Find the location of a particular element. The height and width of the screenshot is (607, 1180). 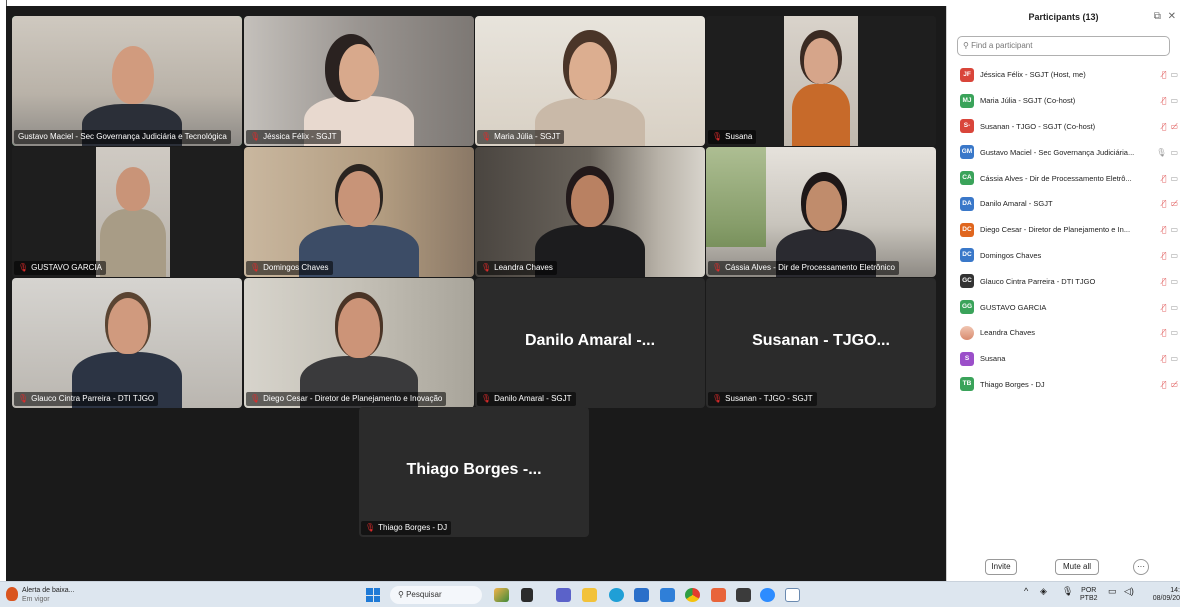

mic-icon: 🎙 is located at coordinates (1161, 152).